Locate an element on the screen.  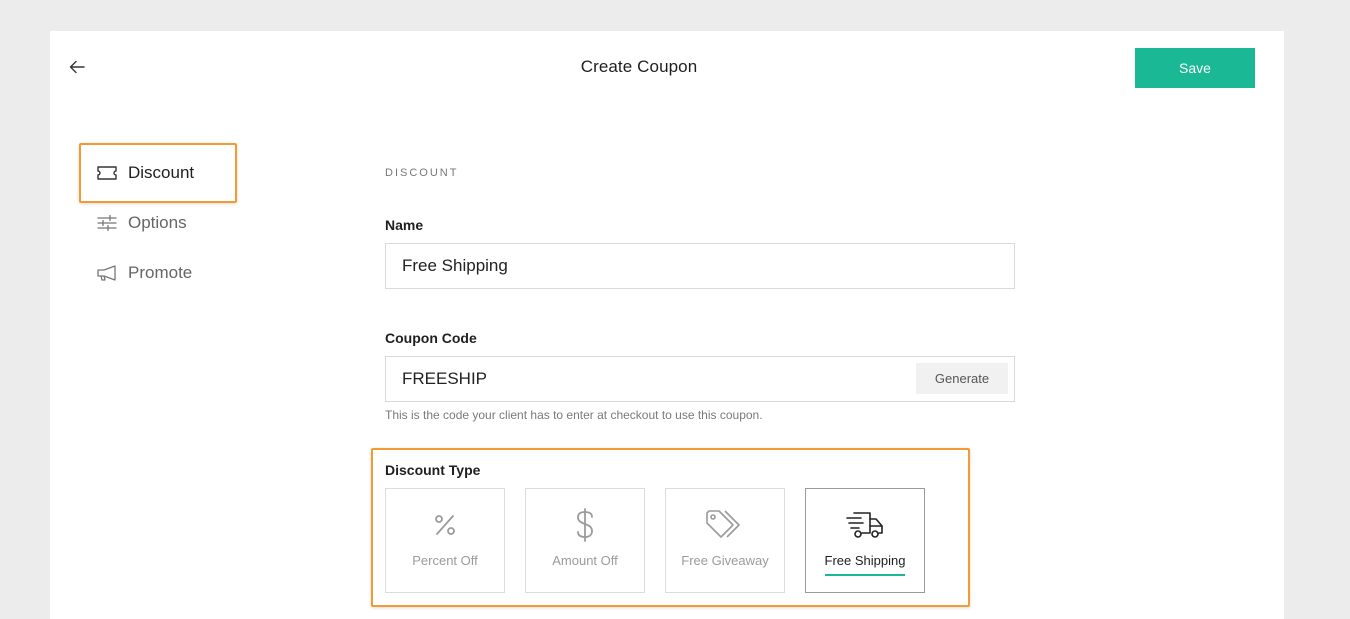
name-input is located at coordinates (700, 266).